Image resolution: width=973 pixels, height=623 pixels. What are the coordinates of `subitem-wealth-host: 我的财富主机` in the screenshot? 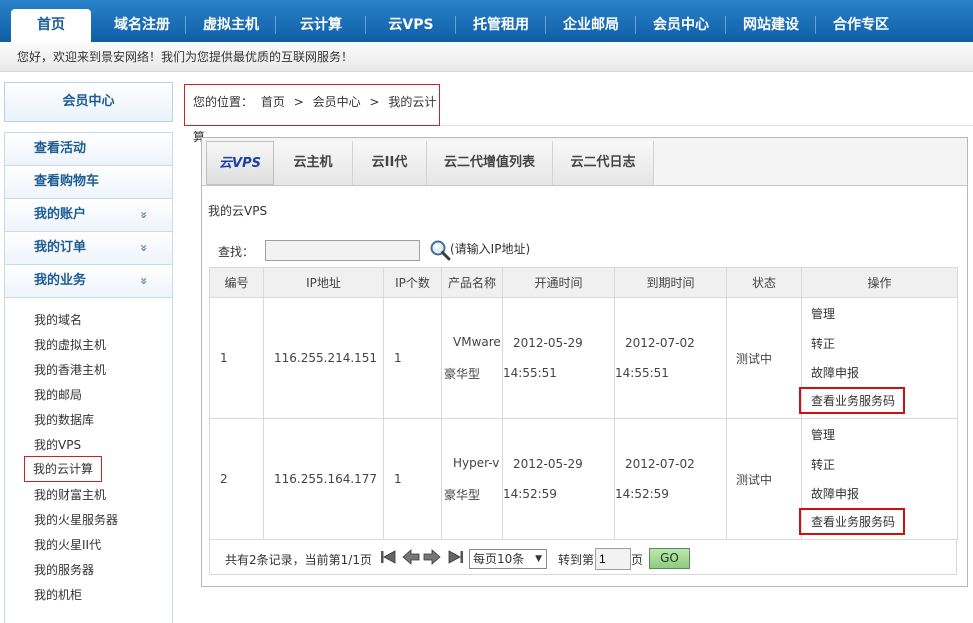 It's located at (70, 495).